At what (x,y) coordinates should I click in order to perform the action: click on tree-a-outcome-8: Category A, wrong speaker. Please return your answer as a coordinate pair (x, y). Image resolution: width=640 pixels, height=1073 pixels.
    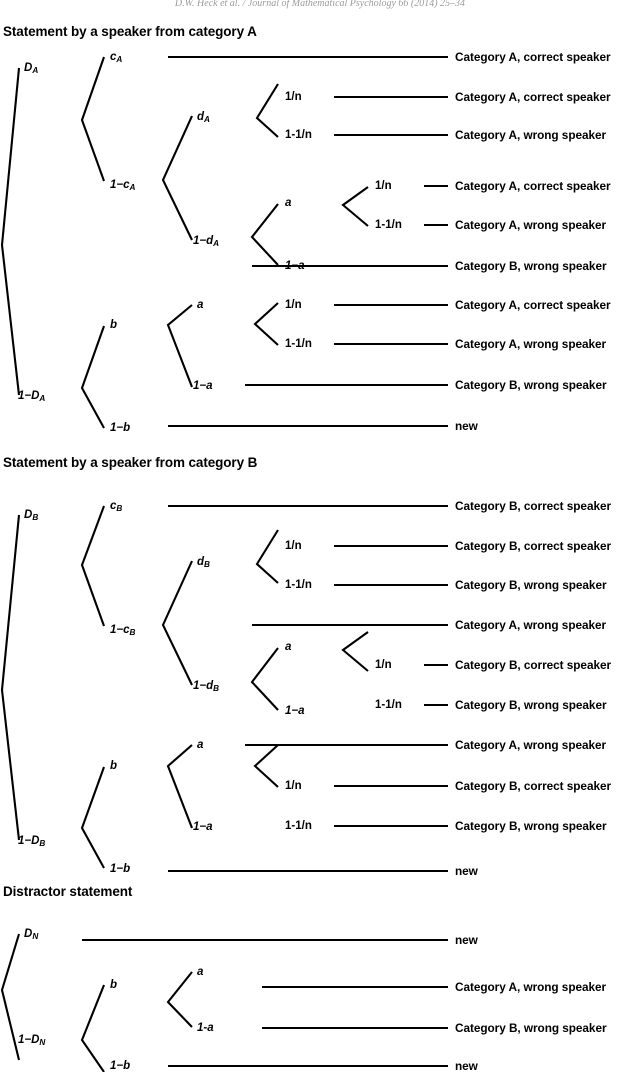
    Looking at the image, I should click on (531, 344).